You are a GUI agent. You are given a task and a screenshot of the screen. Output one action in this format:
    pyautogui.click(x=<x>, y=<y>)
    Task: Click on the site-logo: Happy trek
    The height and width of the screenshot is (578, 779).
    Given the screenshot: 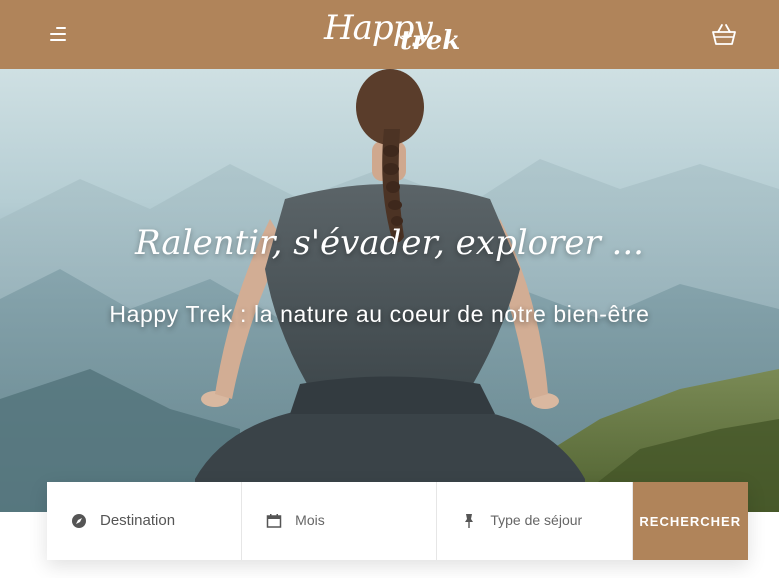 What is the action you would take?
    pyautogui.click(x=397, y=35)
    